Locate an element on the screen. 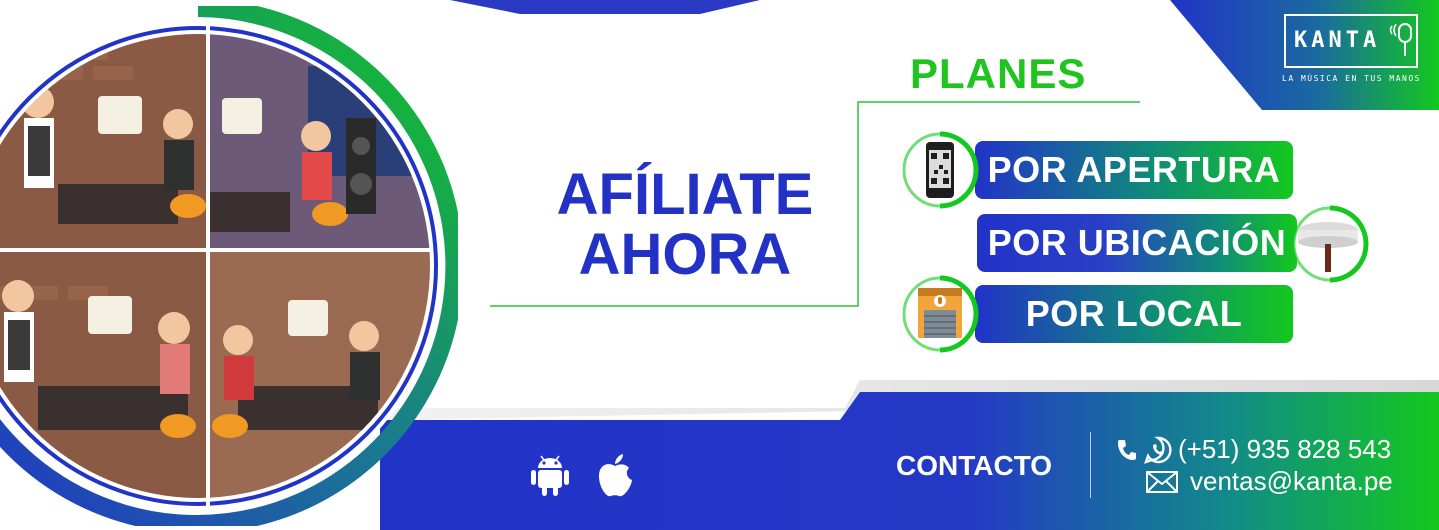  plan-por-apertura: POR APERTURA is located at coordinates (1134, 170).